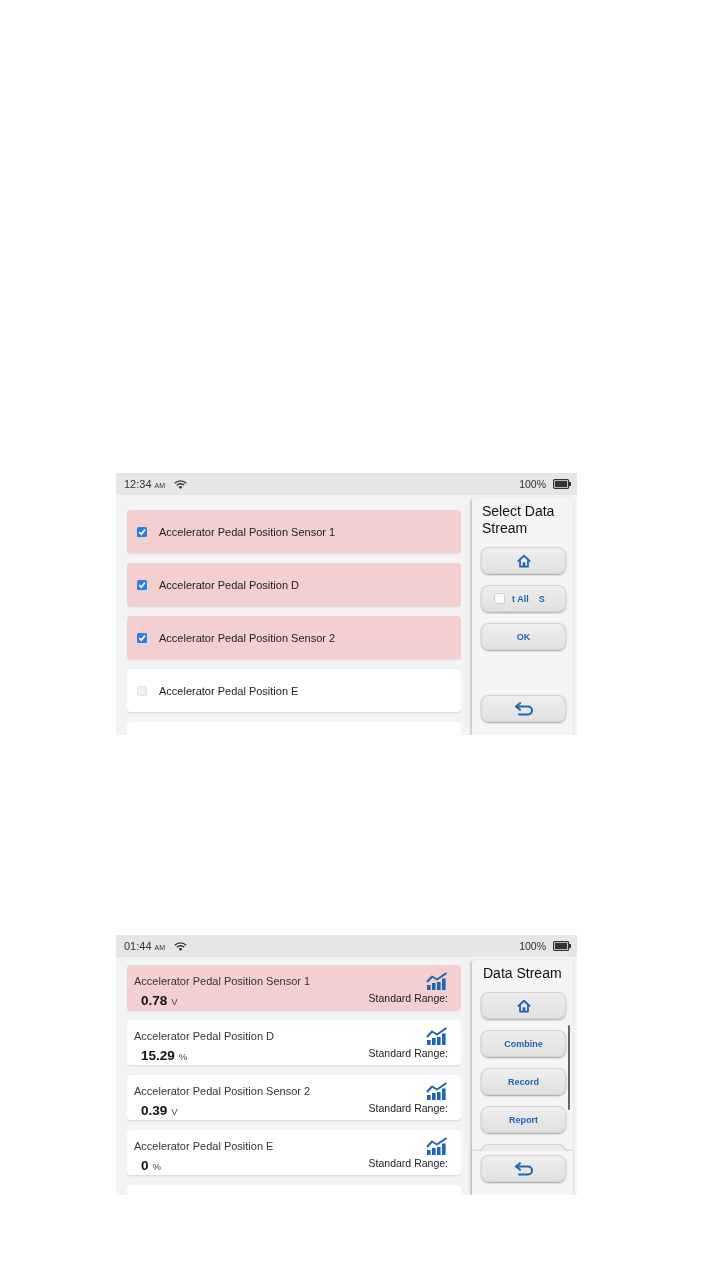 Image resolution: width=725 pixels, height=1261 pixels. I want to click on list-item: Accelerator Pedal Position Sensor 2, so click(294, 637).